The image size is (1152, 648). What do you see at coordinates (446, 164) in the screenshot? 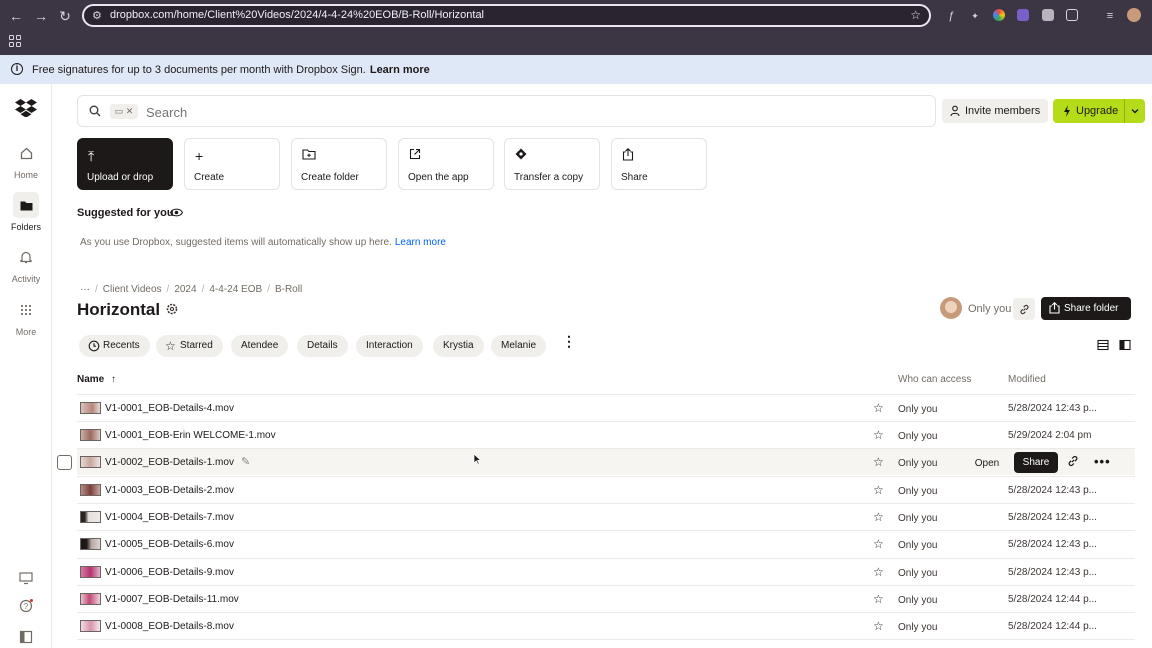
I see `open-the-app-tile: Open the app` at bounding box center [446, 164].